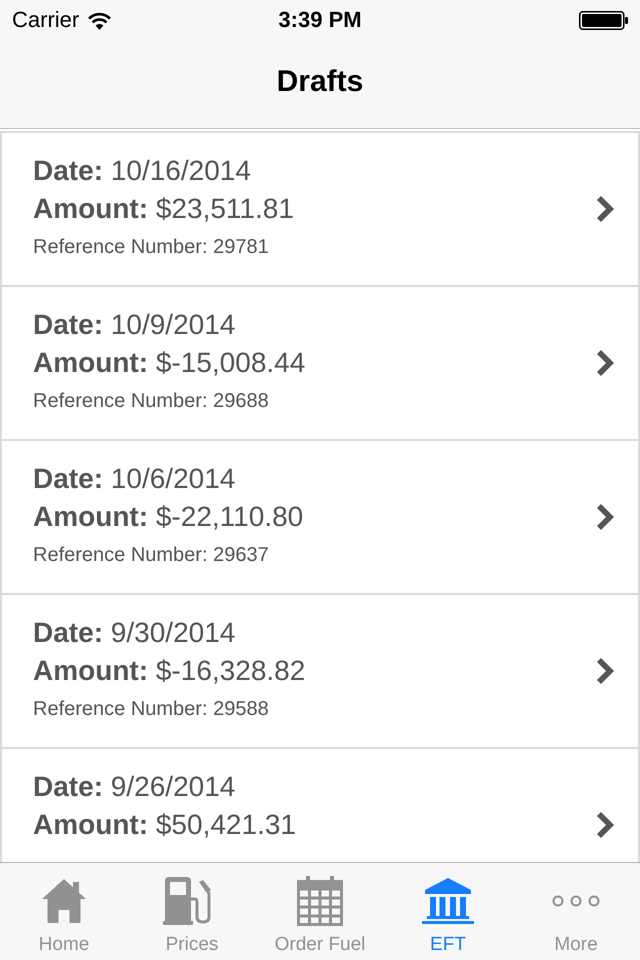 The image size is (640, 960). What do you see at coordinates (151, 555) in the screenshot?
I see `reference-number: Reference Number: 29637` at bounding box center [151, 555].